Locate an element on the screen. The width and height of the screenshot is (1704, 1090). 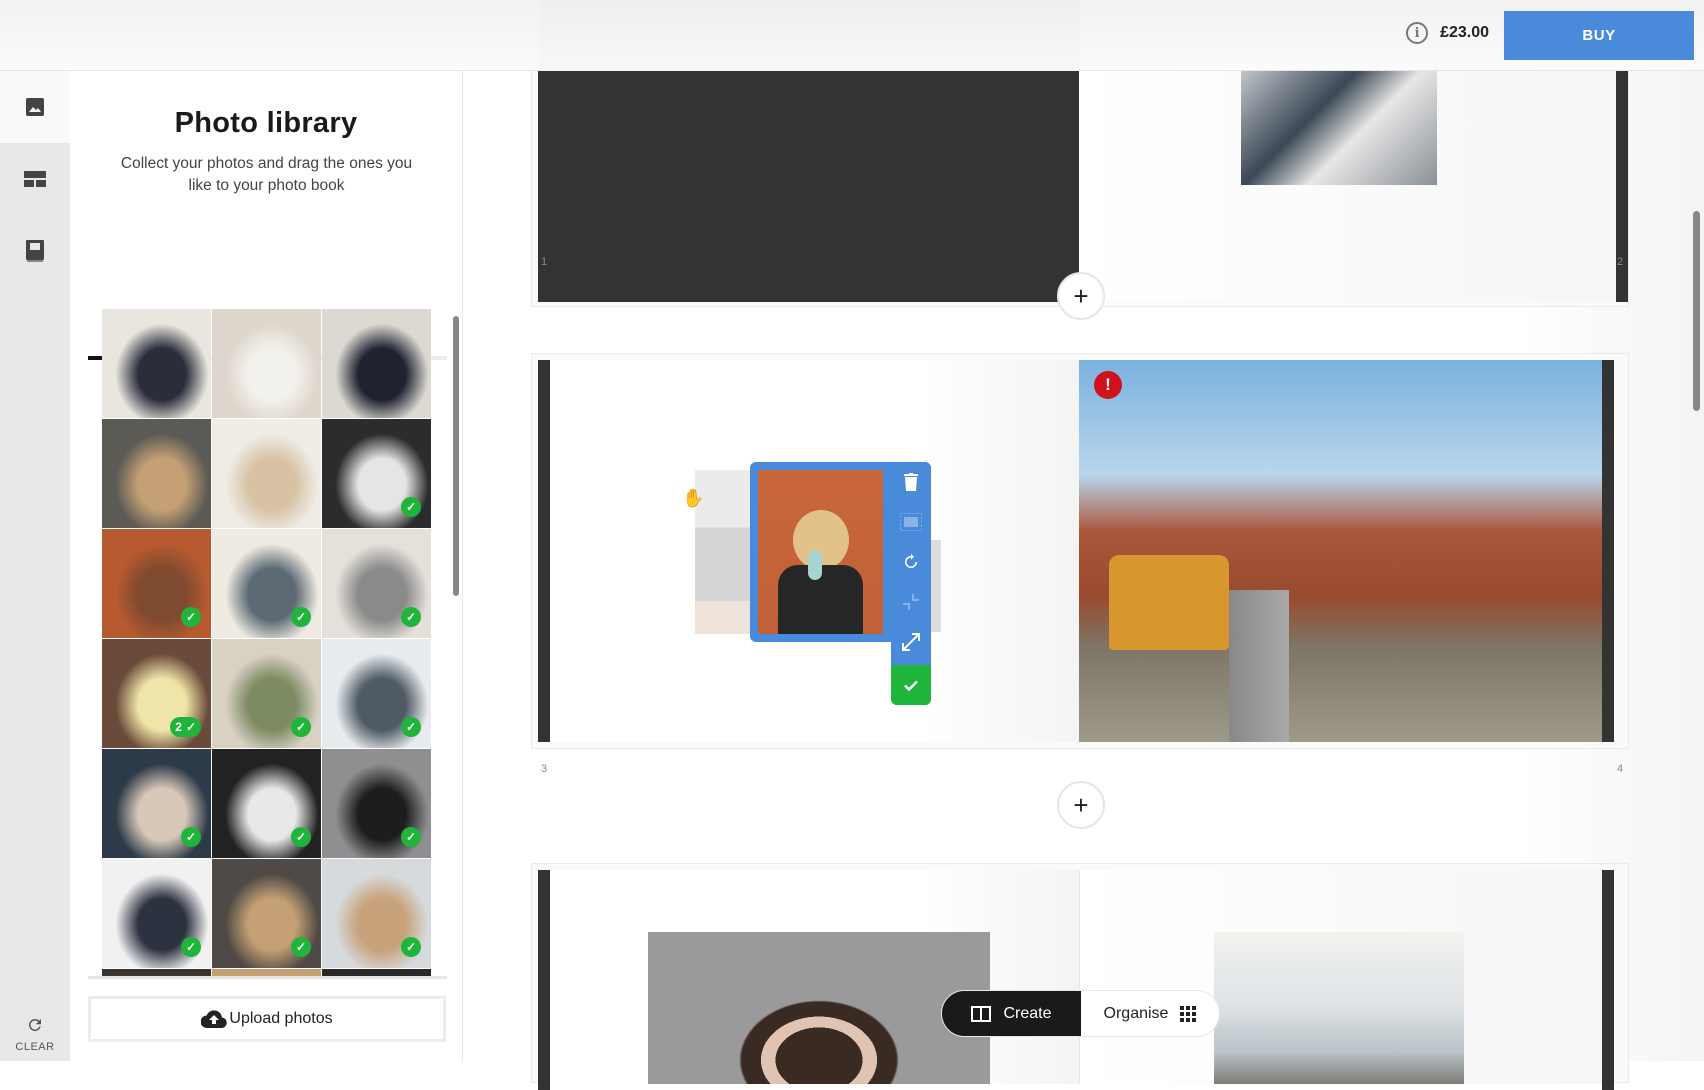
clear-label: CLEAR is located at coordinates (35, 1047).